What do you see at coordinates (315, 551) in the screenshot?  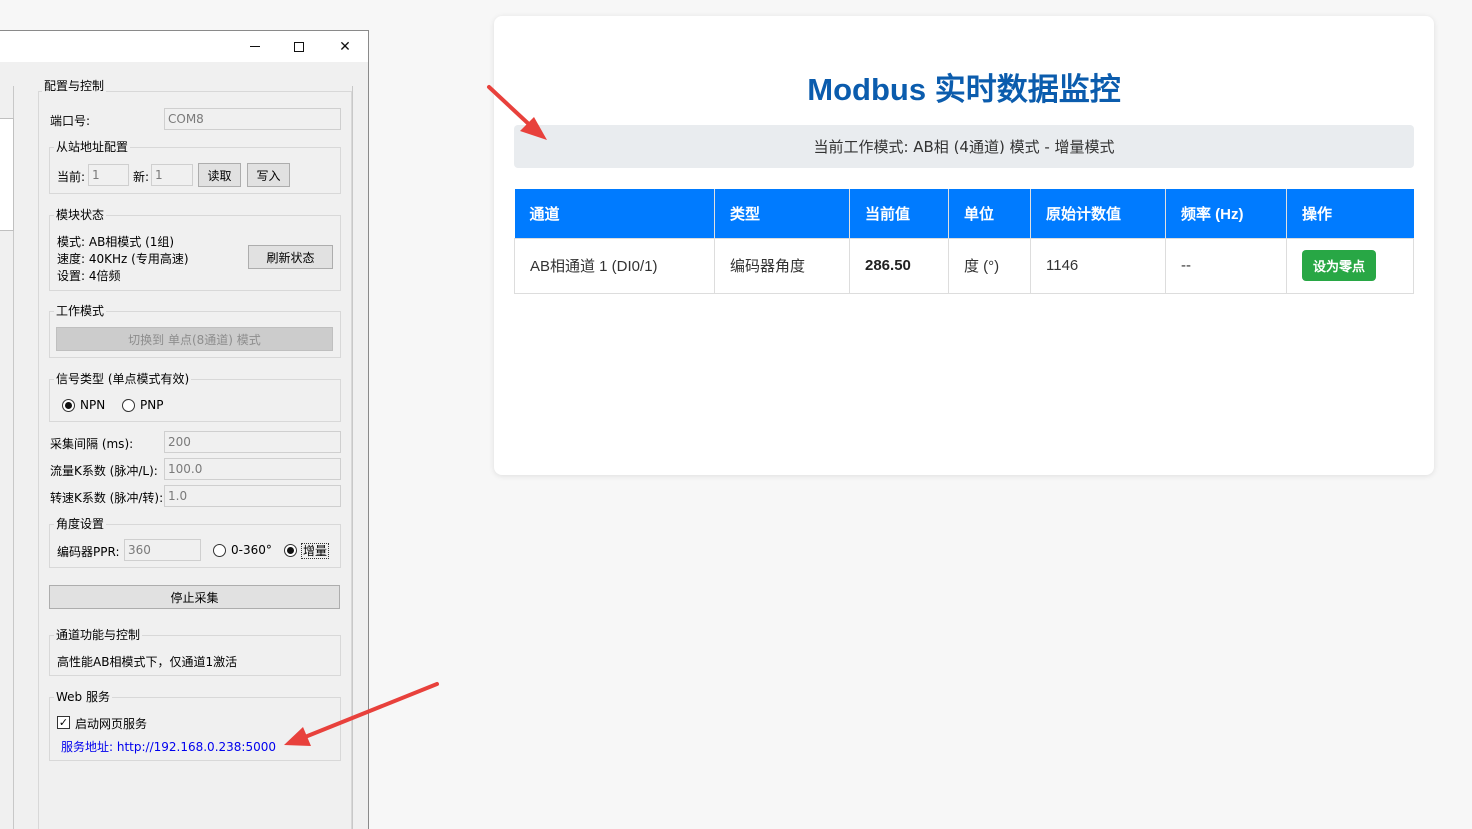 I see `angle-incremental-label: 增量` at bounding box center [315, 551].